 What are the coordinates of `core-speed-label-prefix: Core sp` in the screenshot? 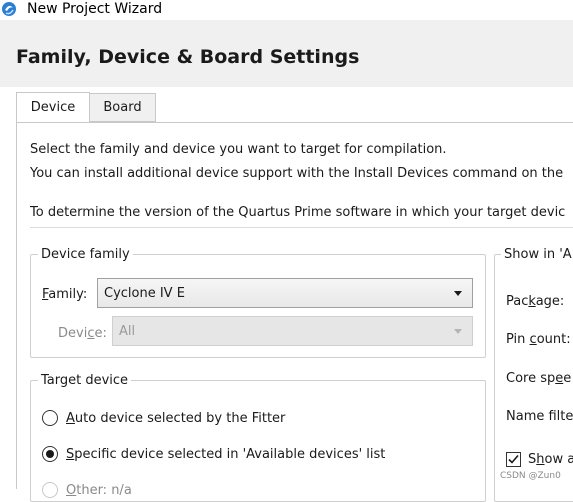 It's located at (531, 378).